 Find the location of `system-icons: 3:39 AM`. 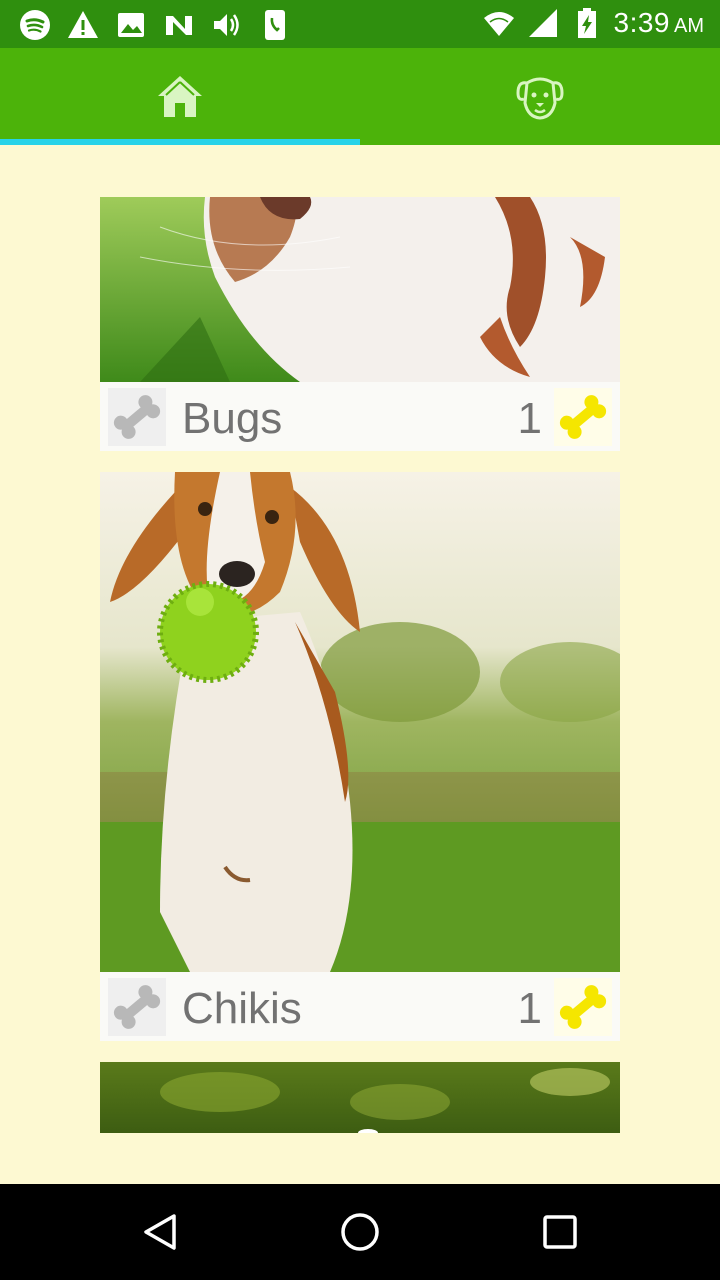

system-icons: 3:39 AM is located at coordinates (593, 23).